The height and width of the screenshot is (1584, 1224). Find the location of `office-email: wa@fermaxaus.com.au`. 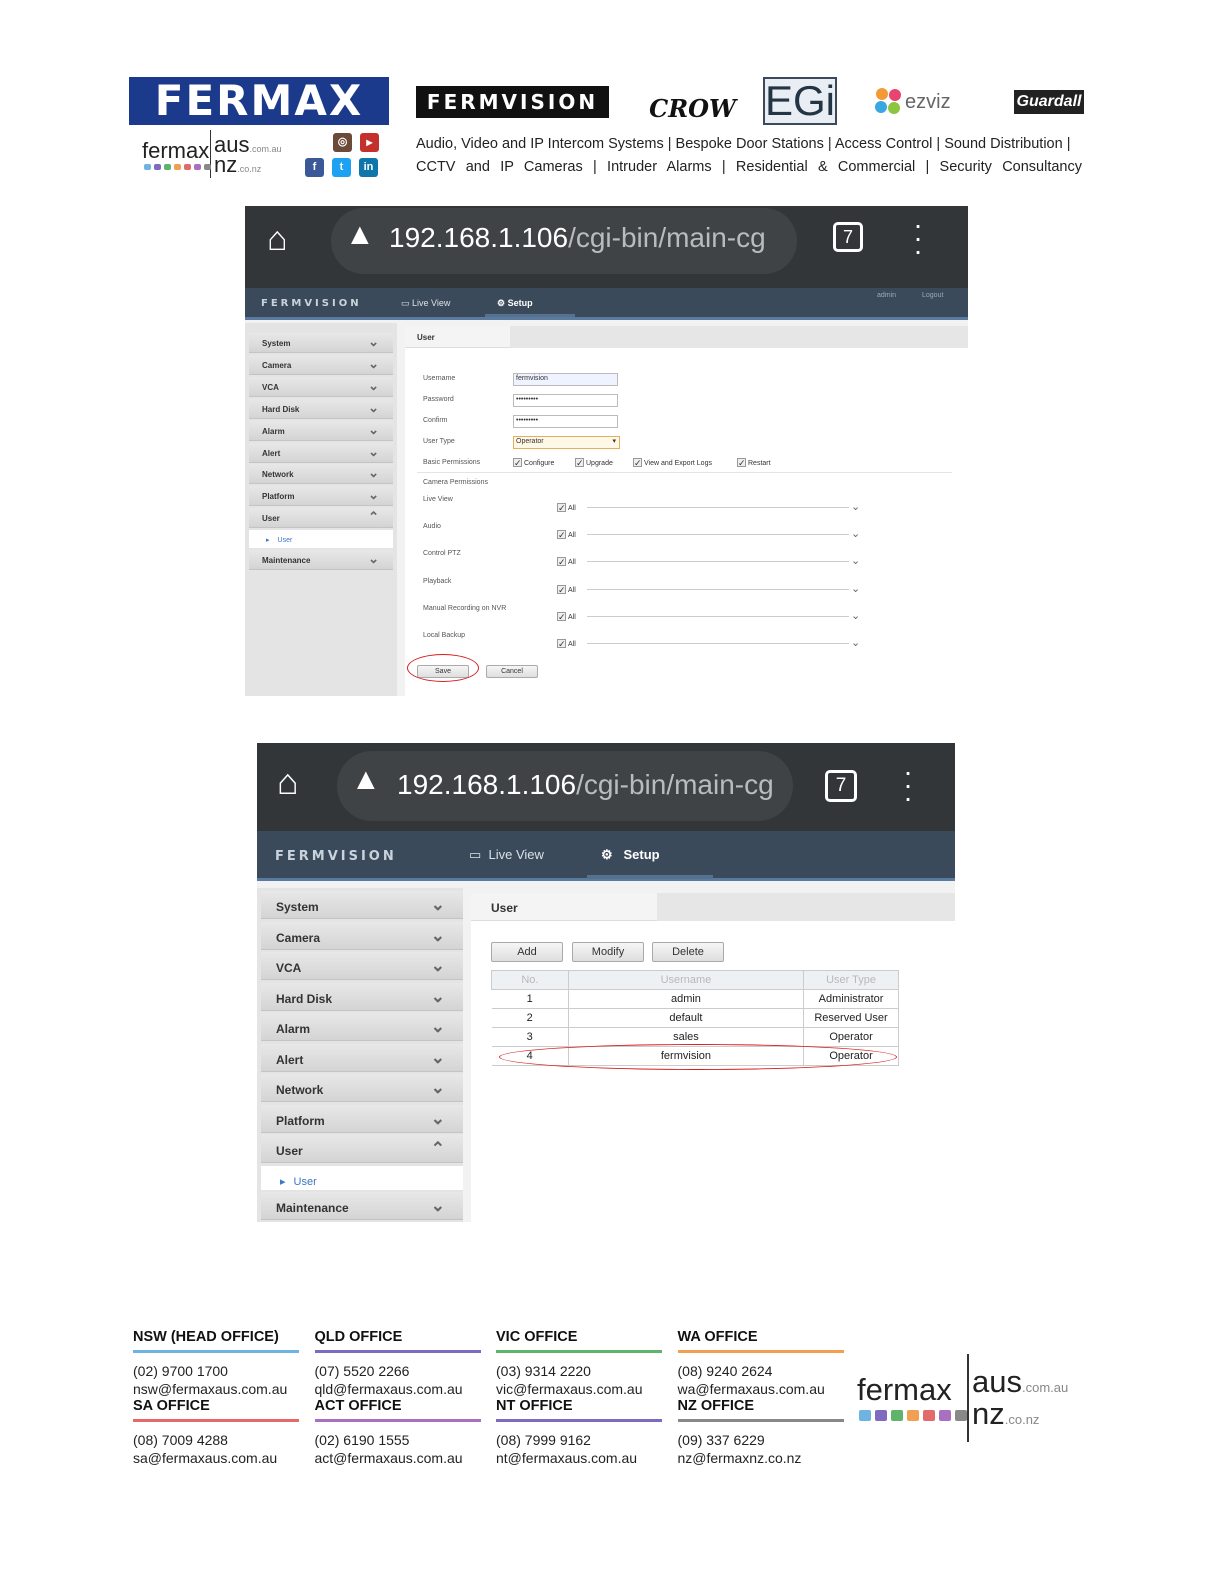

office-email: wa@fermaxaus.com.au is located at coordinates (761, 1389).